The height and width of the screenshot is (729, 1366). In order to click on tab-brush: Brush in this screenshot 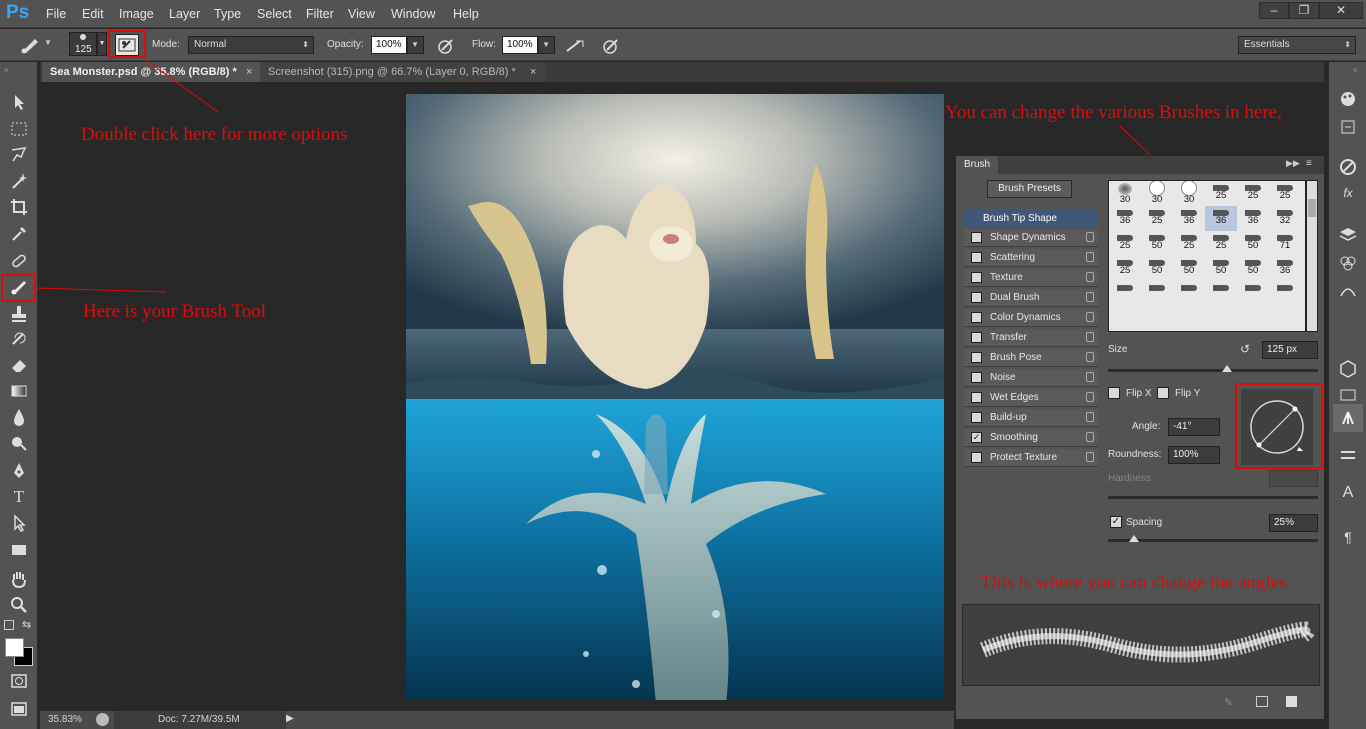, I will do `click(977, 165)`.